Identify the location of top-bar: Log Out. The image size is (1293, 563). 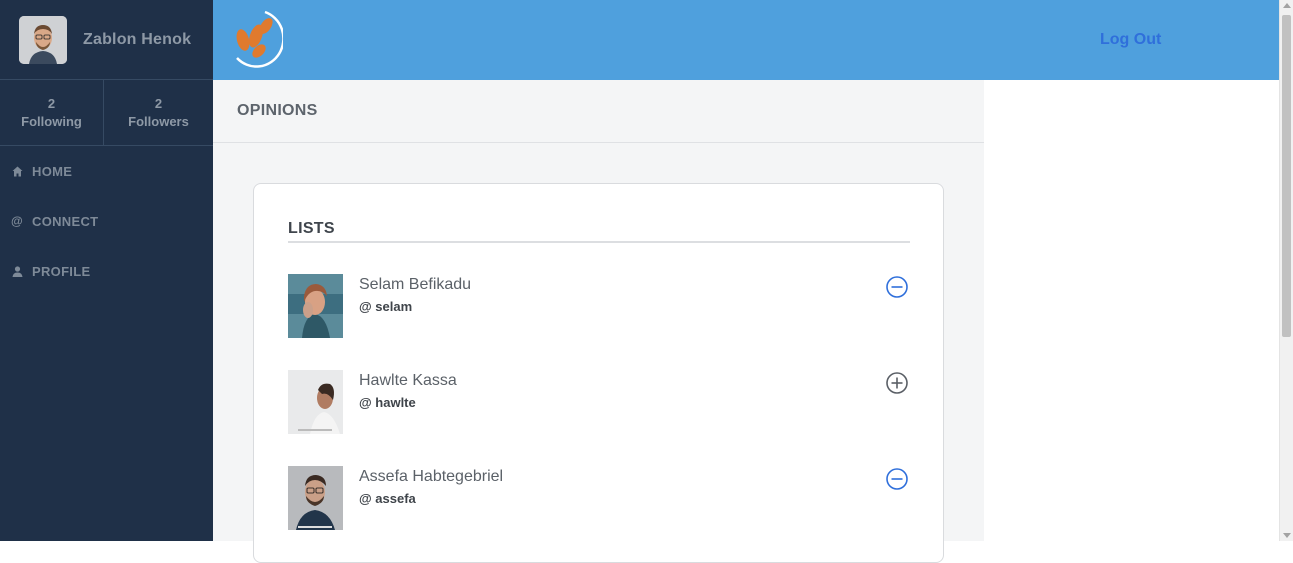
(746, 40).